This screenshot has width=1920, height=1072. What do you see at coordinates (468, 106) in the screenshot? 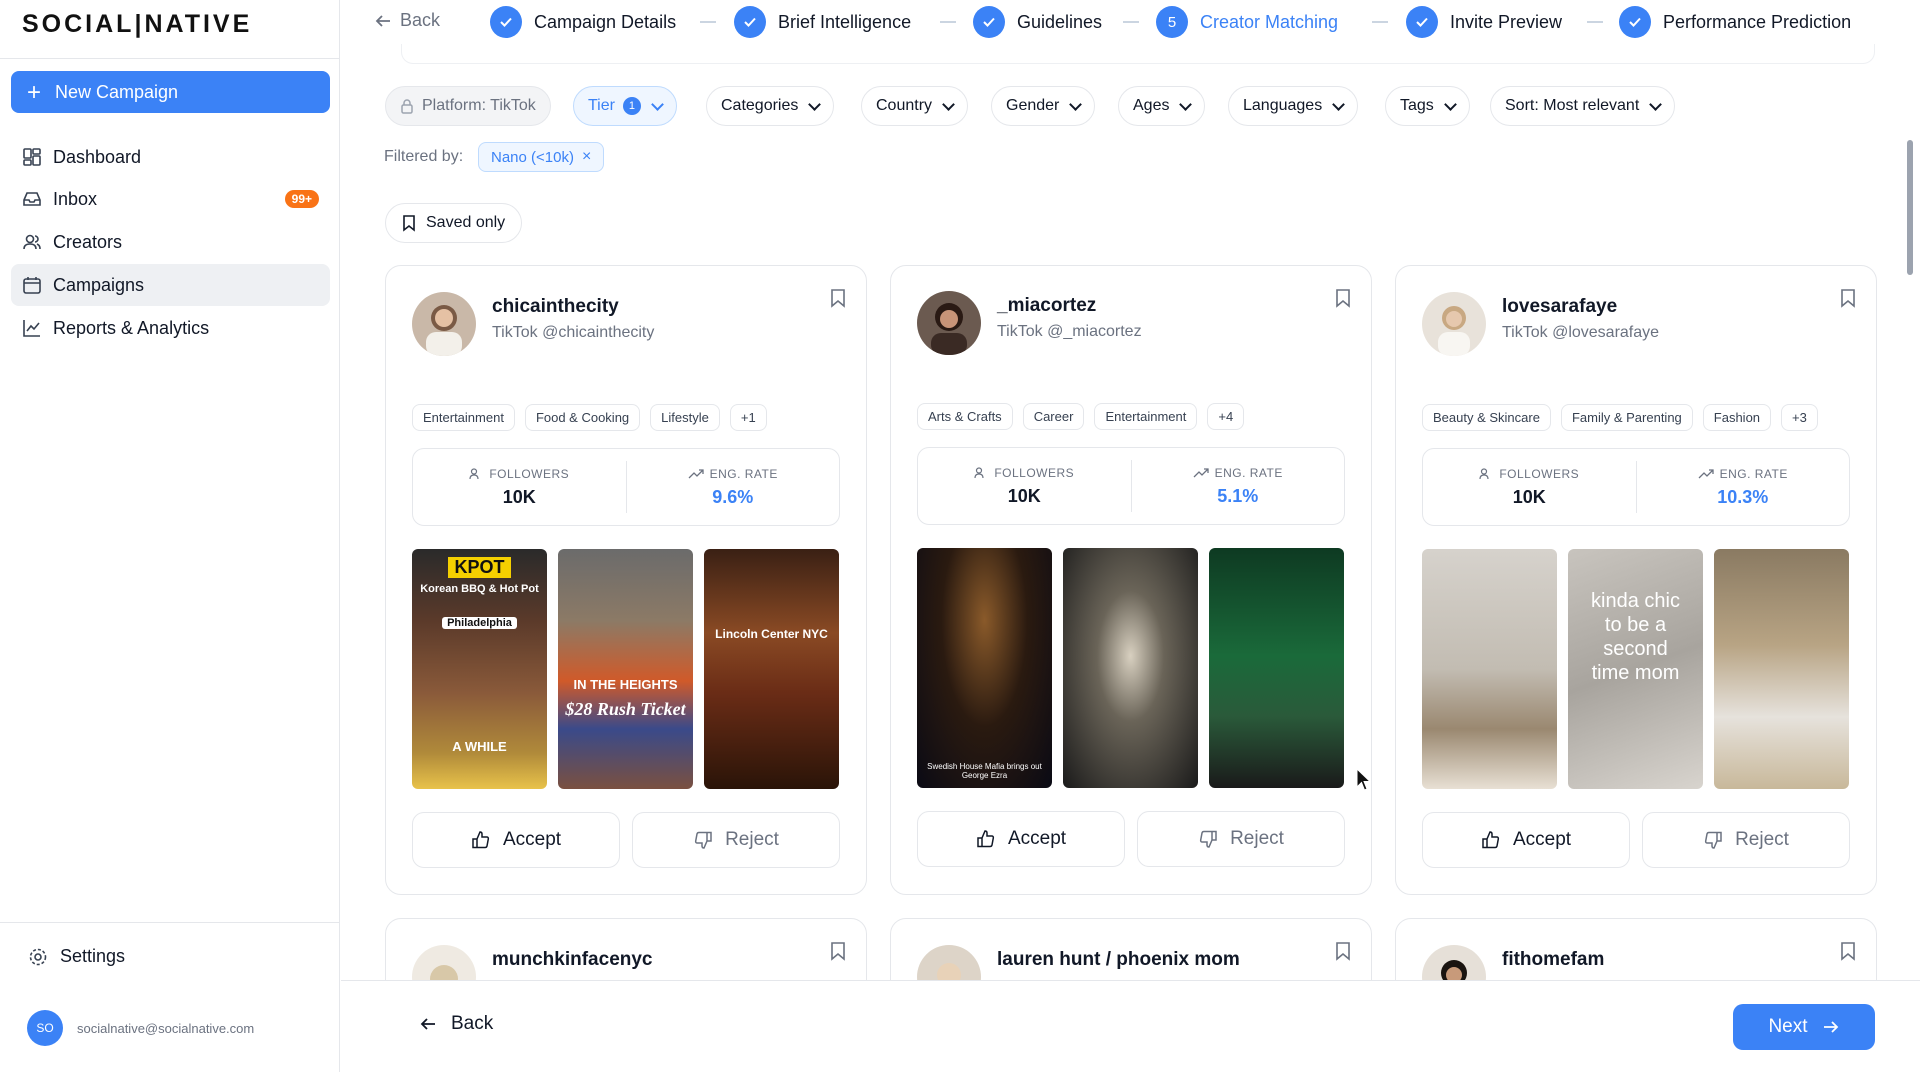
I see `platform-filter-chip: Platform: TikTok` at bounding box center [468, 106].